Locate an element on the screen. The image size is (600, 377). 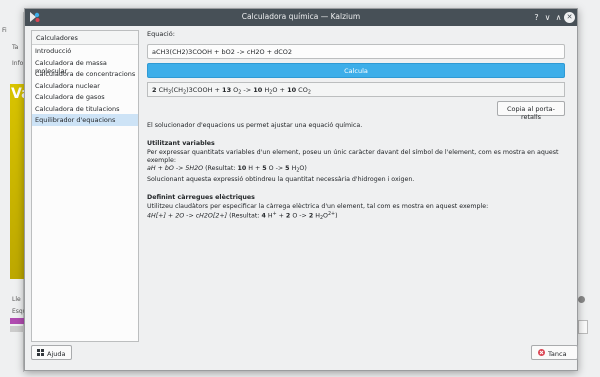
minimize-button: ∨ is located at coordinates (547, 17).